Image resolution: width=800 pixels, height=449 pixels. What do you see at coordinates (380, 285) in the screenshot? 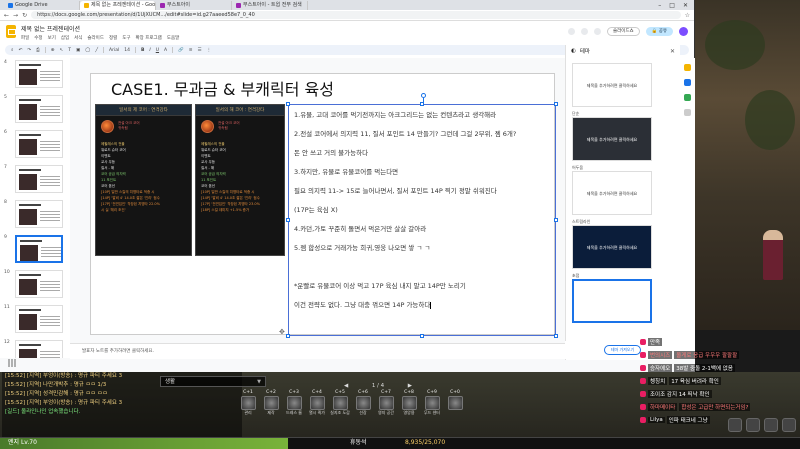
I see `text-line: *운빨로 유물코어 이상 먹고 17P 육심 내지 말고 14P만 노리기` at bounding box center [380, 285].